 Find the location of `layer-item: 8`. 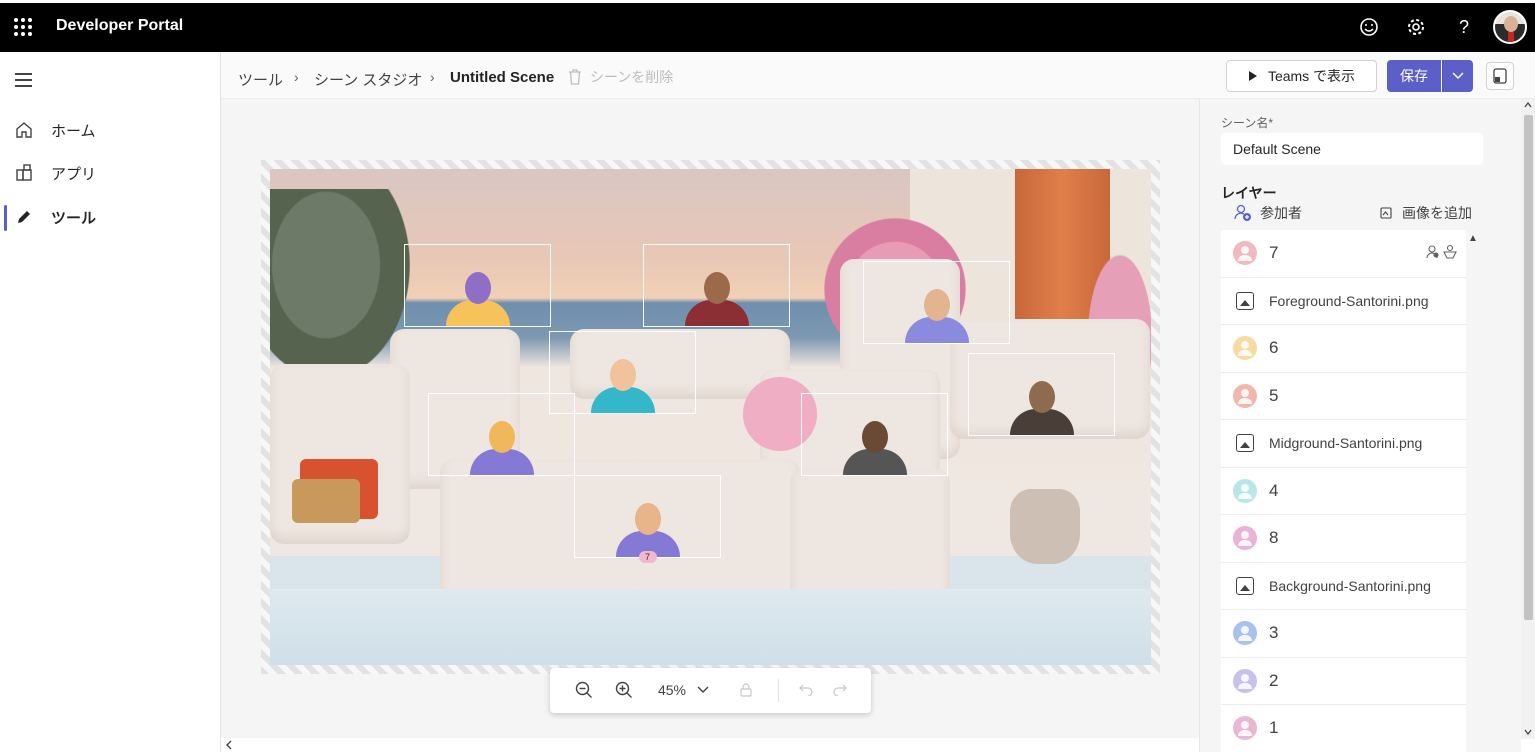

layer-item: 8 is located at coordinates (1343, 539).